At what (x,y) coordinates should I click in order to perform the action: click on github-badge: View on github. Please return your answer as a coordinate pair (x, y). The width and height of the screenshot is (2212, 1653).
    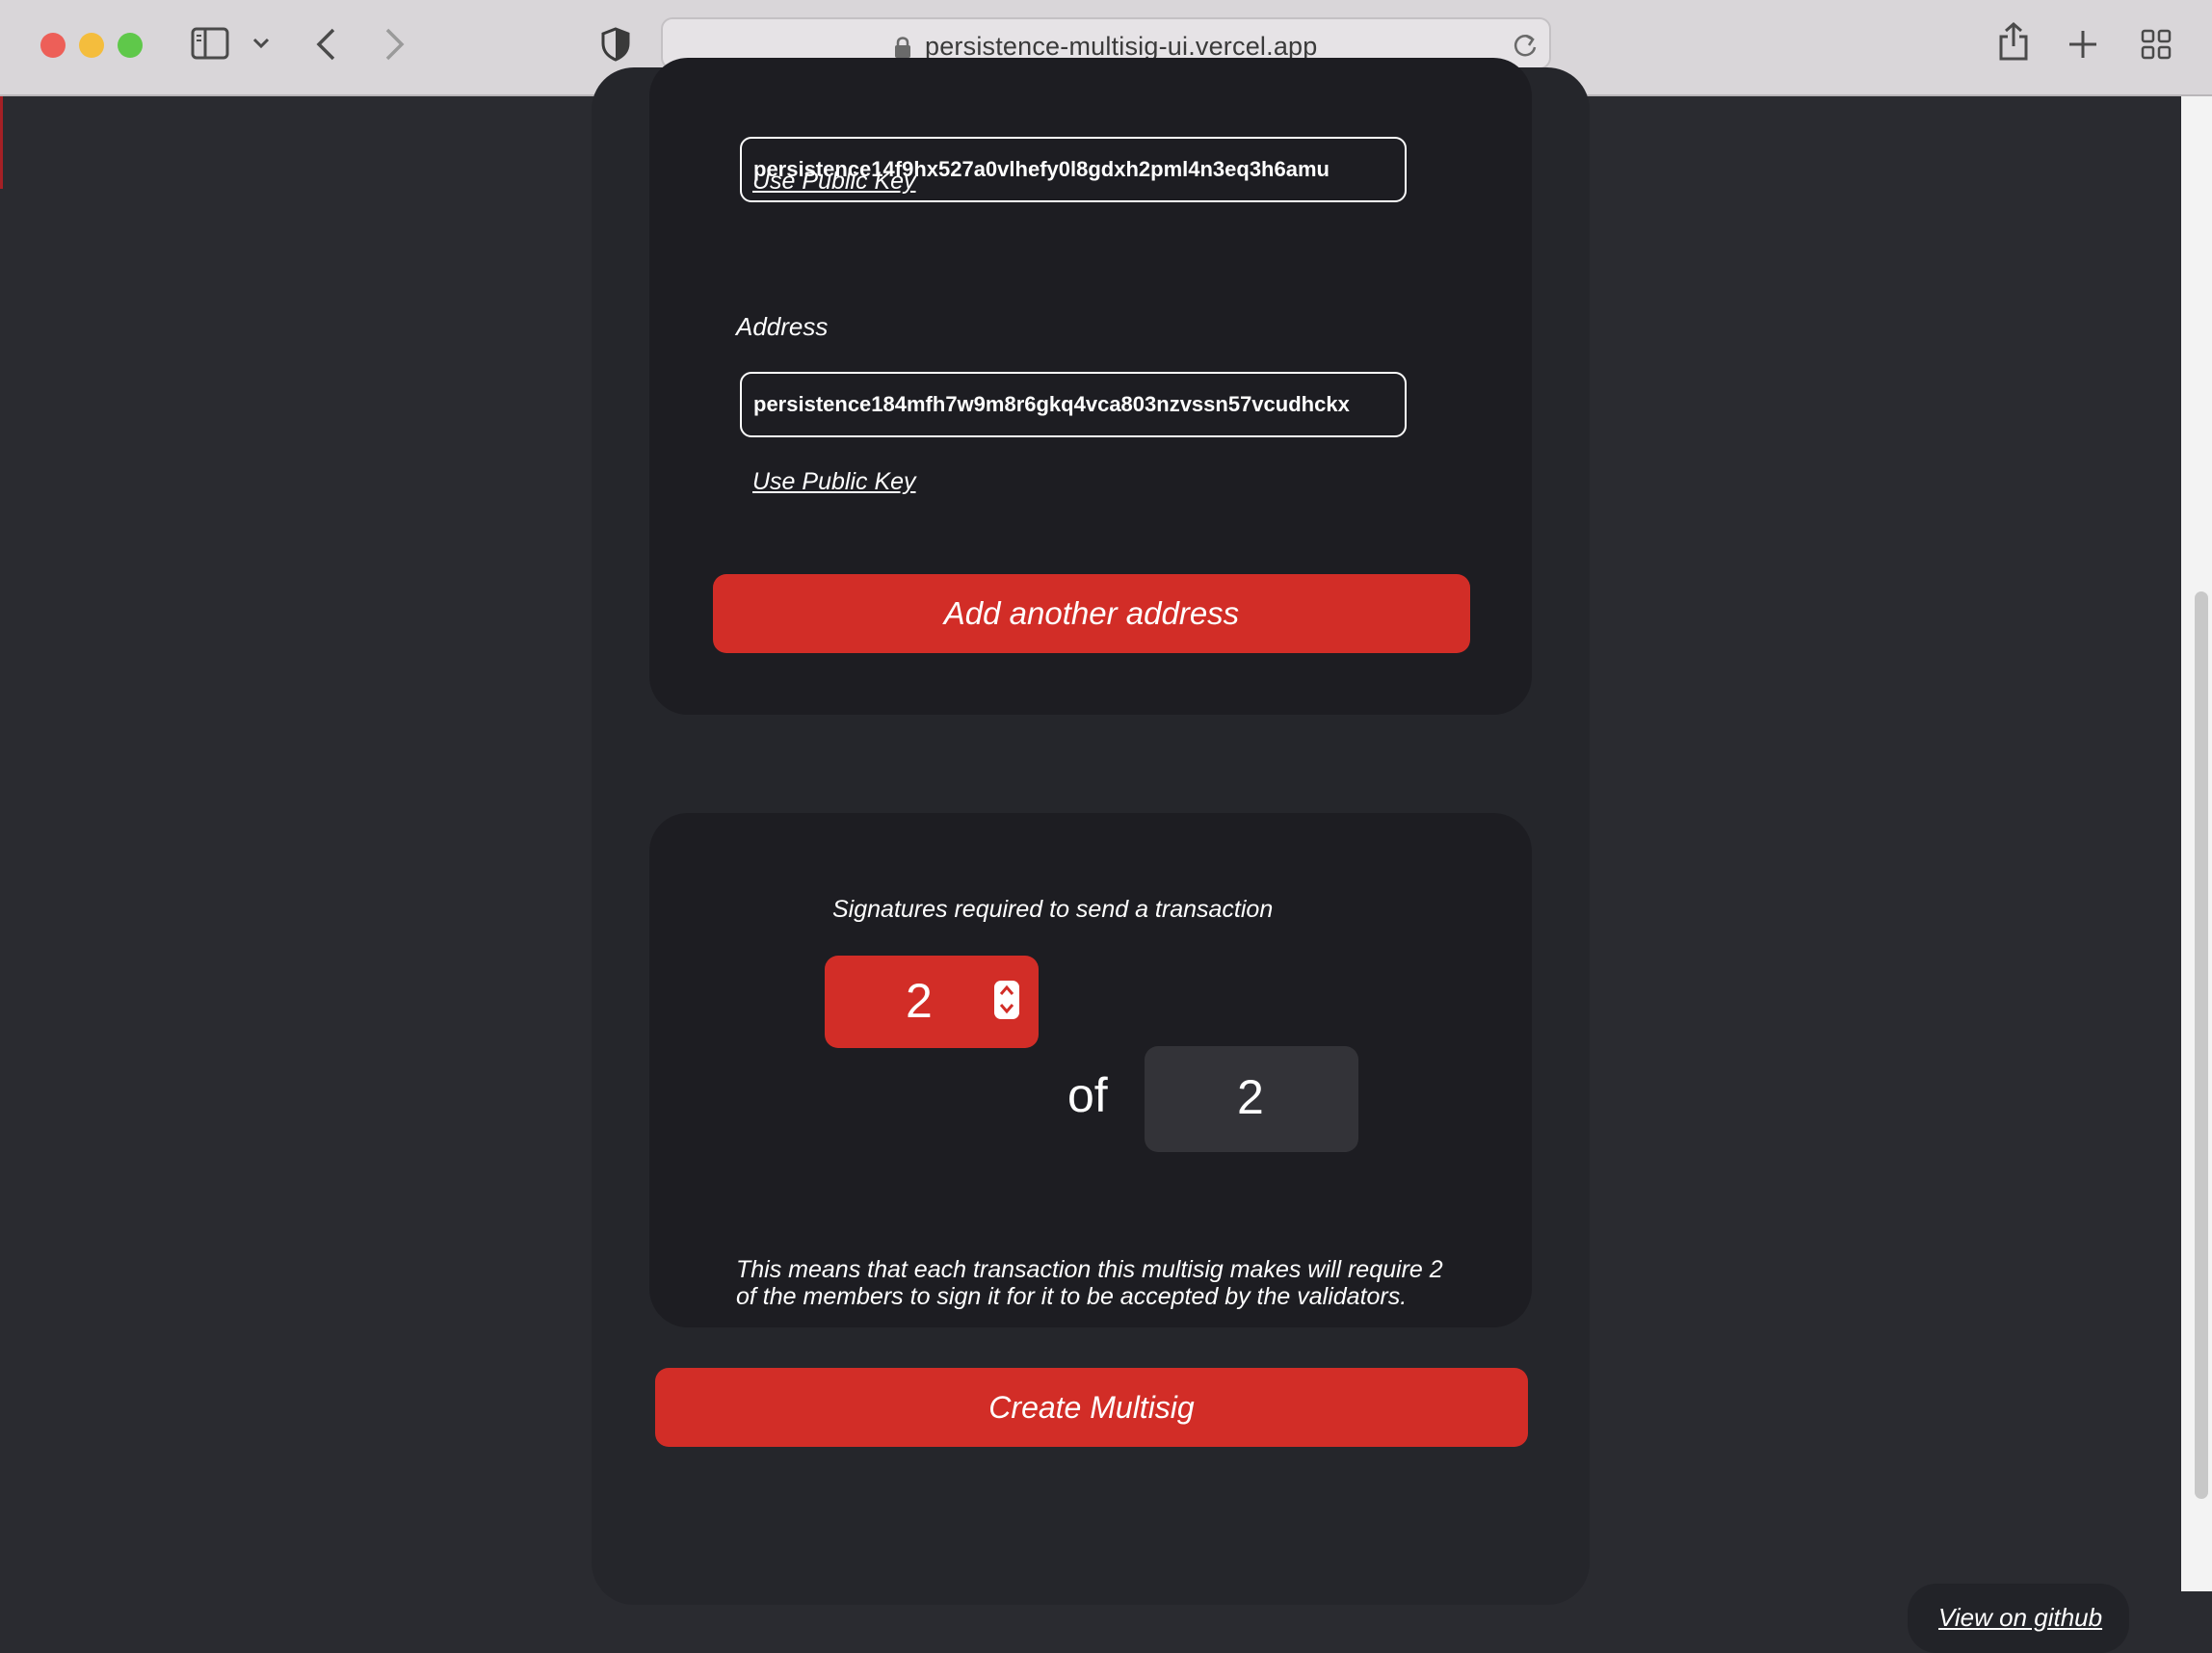
    Looking at the image, I should click on (2018, 1619).